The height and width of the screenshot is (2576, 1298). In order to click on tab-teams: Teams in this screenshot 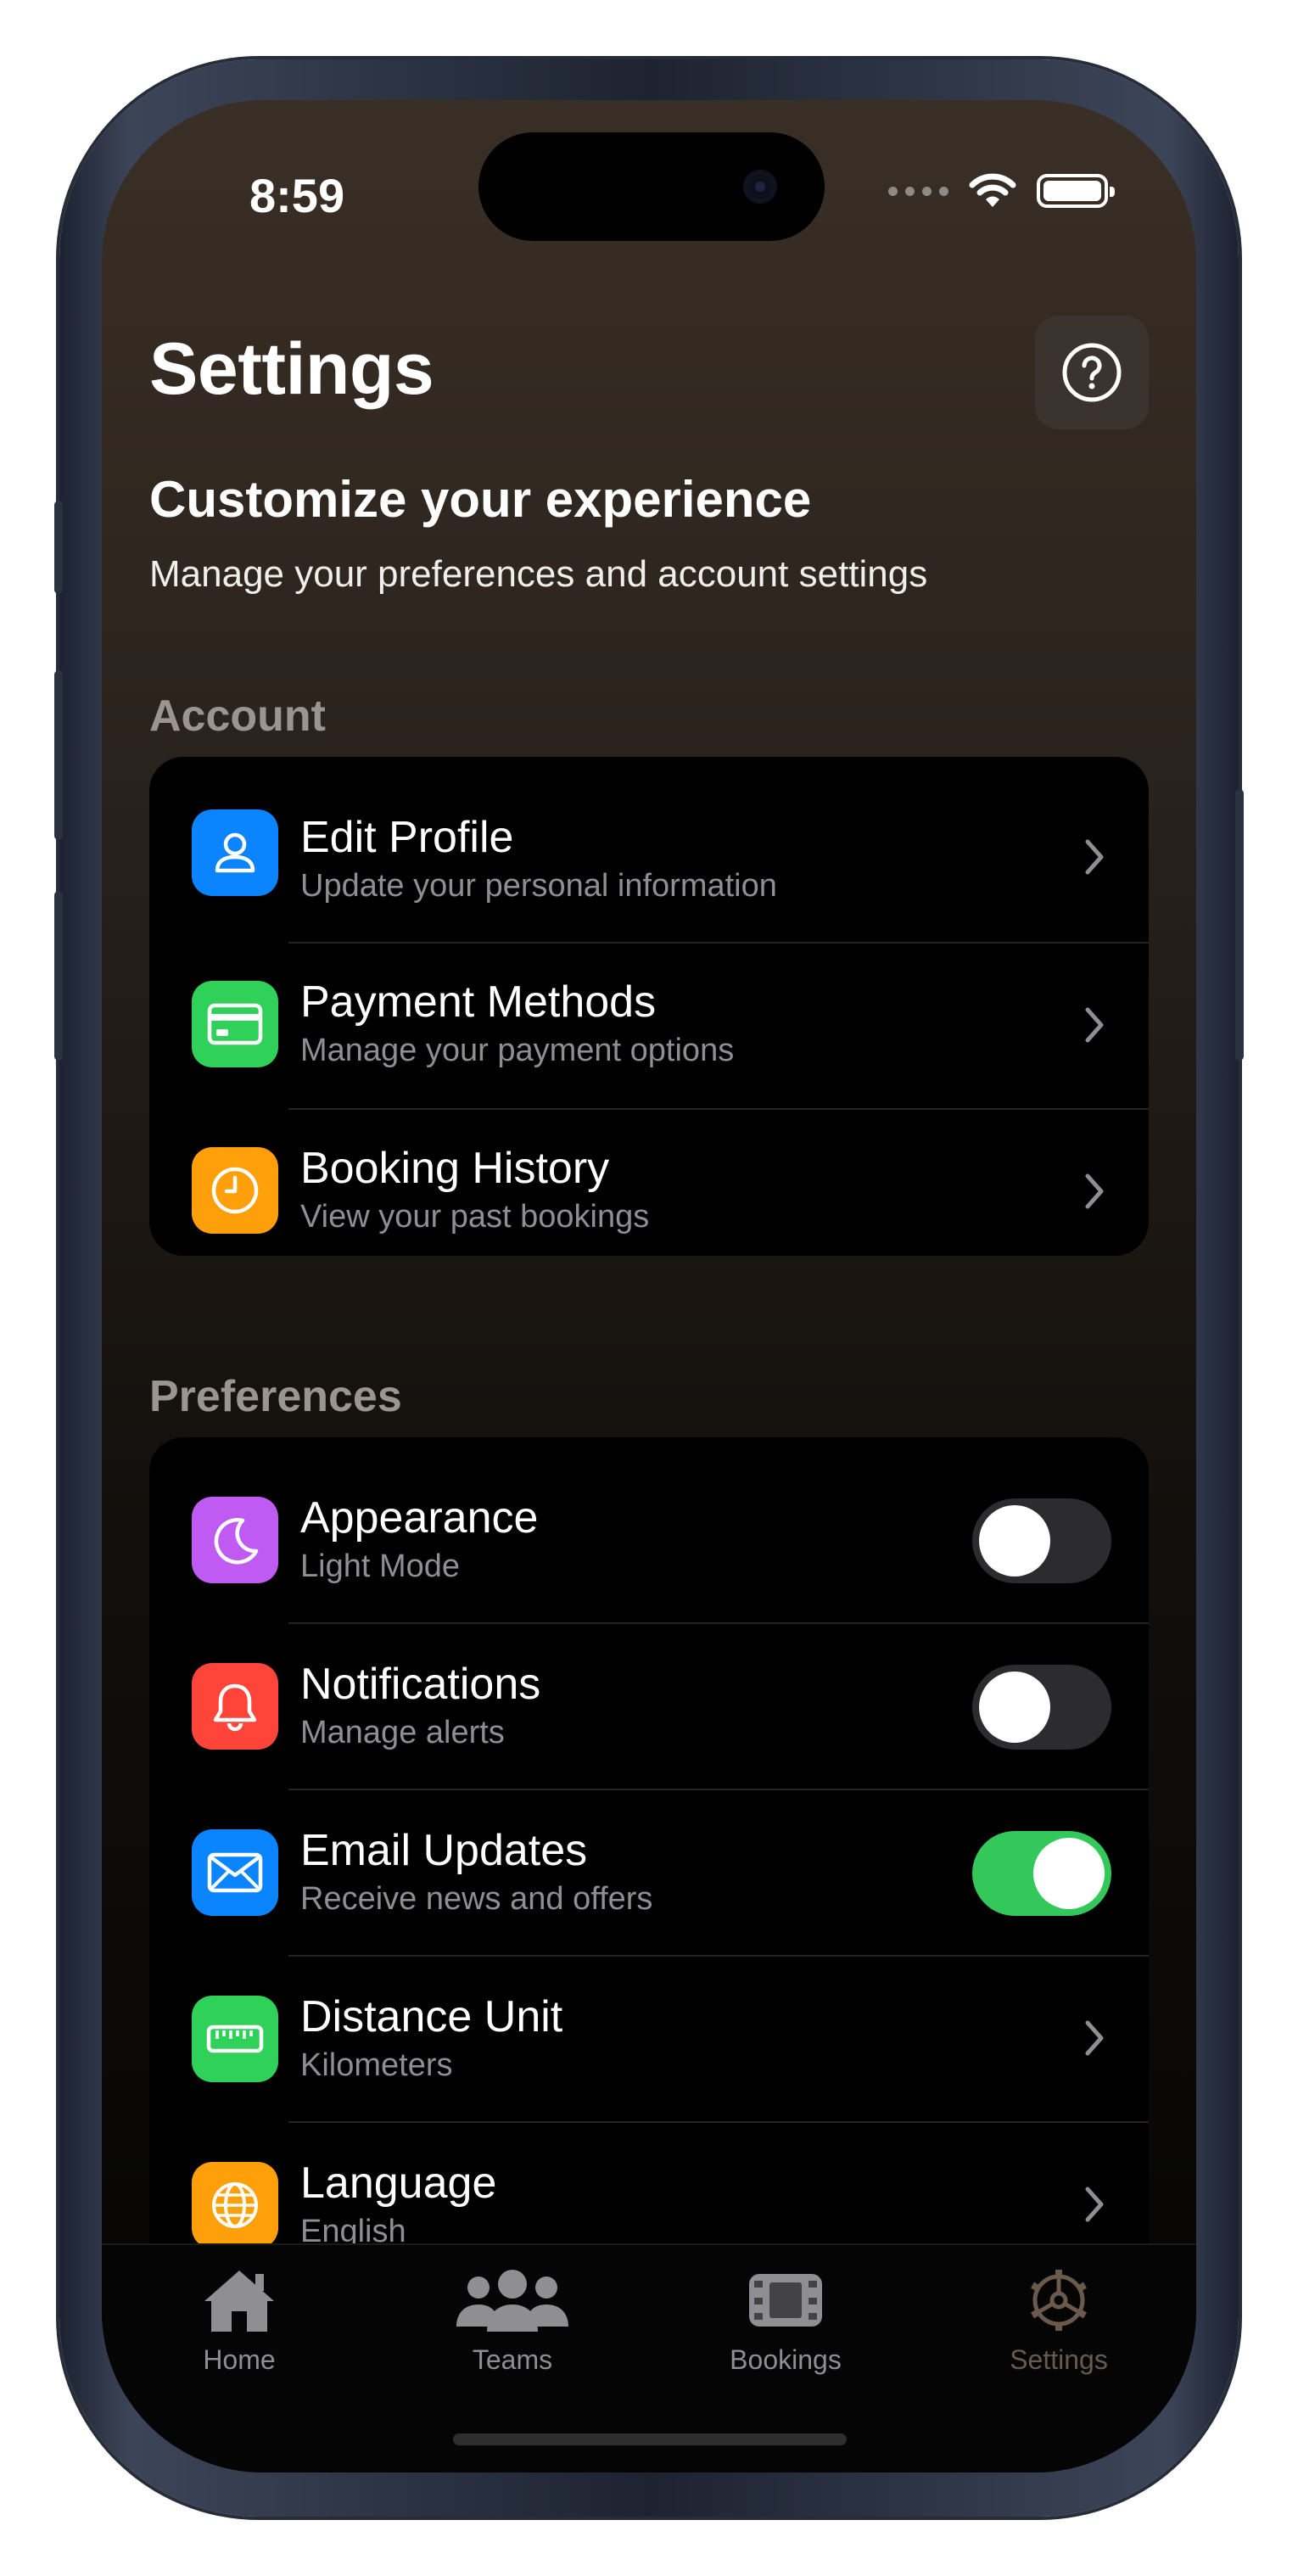, I will do `click(512, 2320)`.